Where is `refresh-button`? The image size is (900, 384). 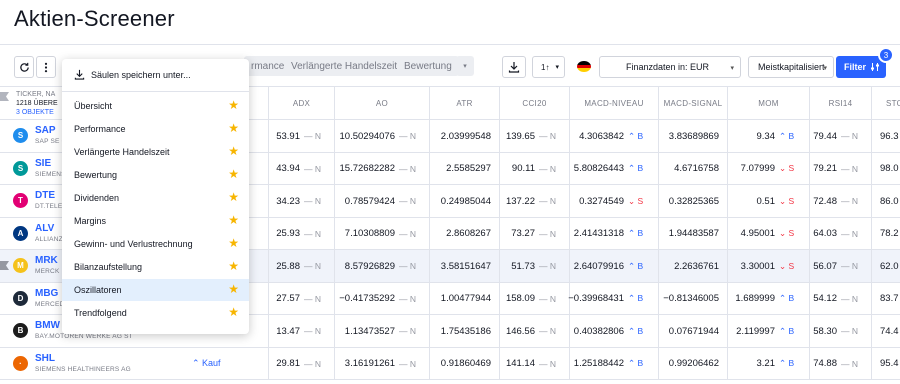
refresh-button is located at coordinates (24, 67).